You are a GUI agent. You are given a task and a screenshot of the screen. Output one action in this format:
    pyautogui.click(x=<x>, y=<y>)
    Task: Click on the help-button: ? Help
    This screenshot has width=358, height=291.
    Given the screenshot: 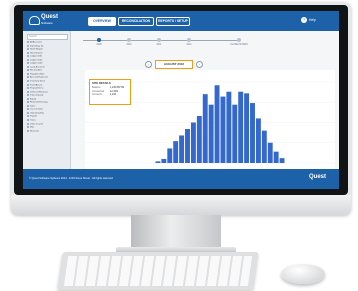 What is the action you would take?
    pyautogui.click(x=308, y=20)
    